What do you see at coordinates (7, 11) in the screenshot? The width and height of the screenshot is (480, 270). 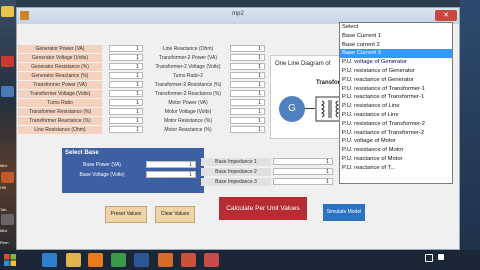 I see `desktop-folder-icon` at bounding box center [7, 11].